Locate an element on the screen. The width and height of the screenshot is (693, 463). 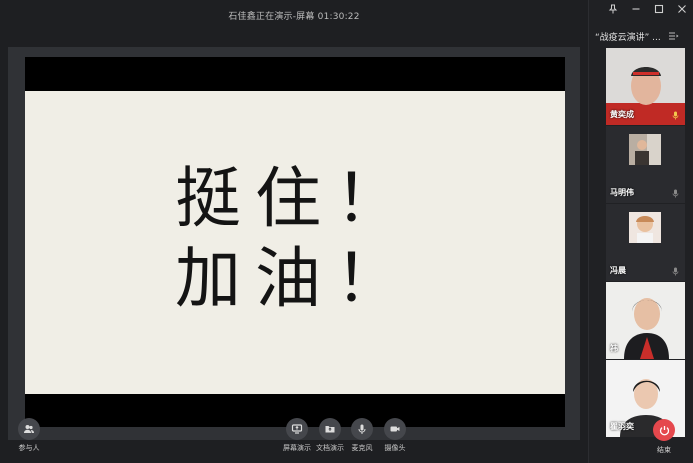
folder-icon is located at coordinates (330, 429).